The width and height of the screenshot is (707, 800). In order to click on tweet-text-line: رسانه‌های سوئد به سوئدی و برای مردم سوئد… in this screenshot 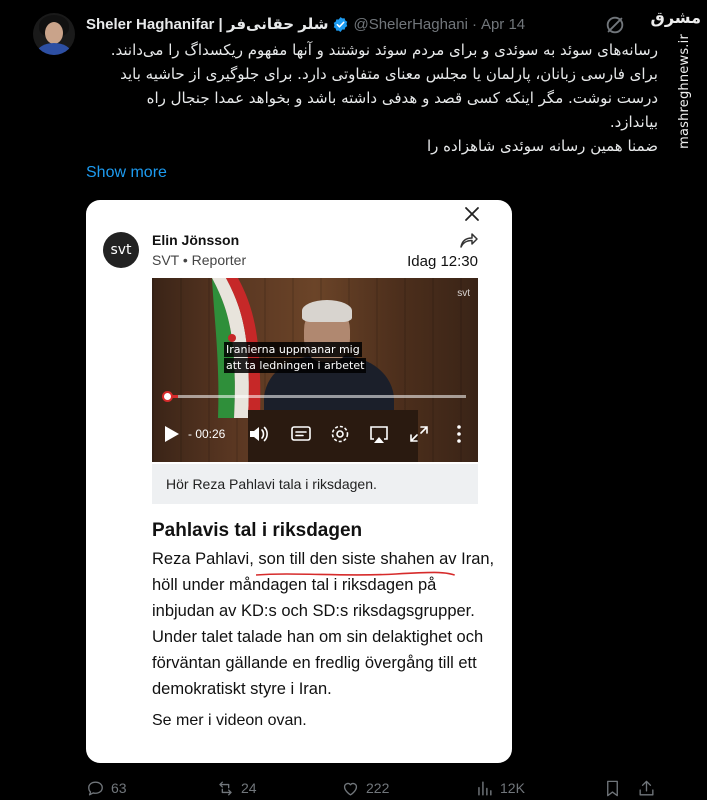, I will do `click(384, 50)`.